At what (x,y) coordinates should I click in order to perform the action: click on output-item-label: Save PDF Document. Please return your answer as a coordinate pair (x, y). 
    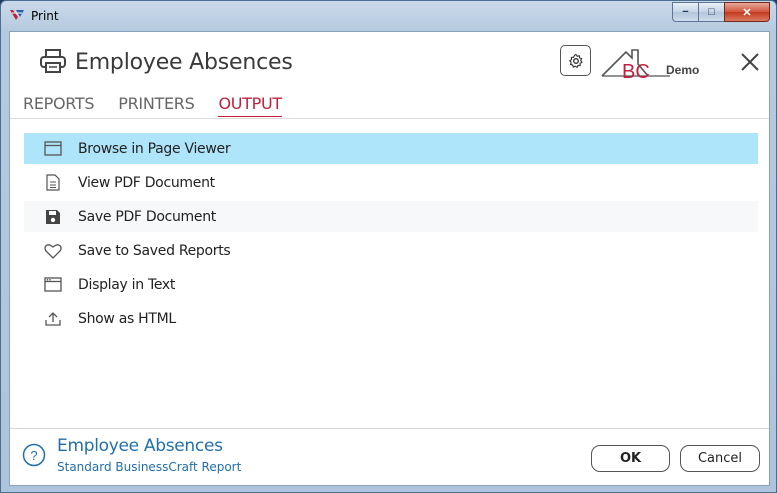
    Looking at the image, I should click on (147, 217).